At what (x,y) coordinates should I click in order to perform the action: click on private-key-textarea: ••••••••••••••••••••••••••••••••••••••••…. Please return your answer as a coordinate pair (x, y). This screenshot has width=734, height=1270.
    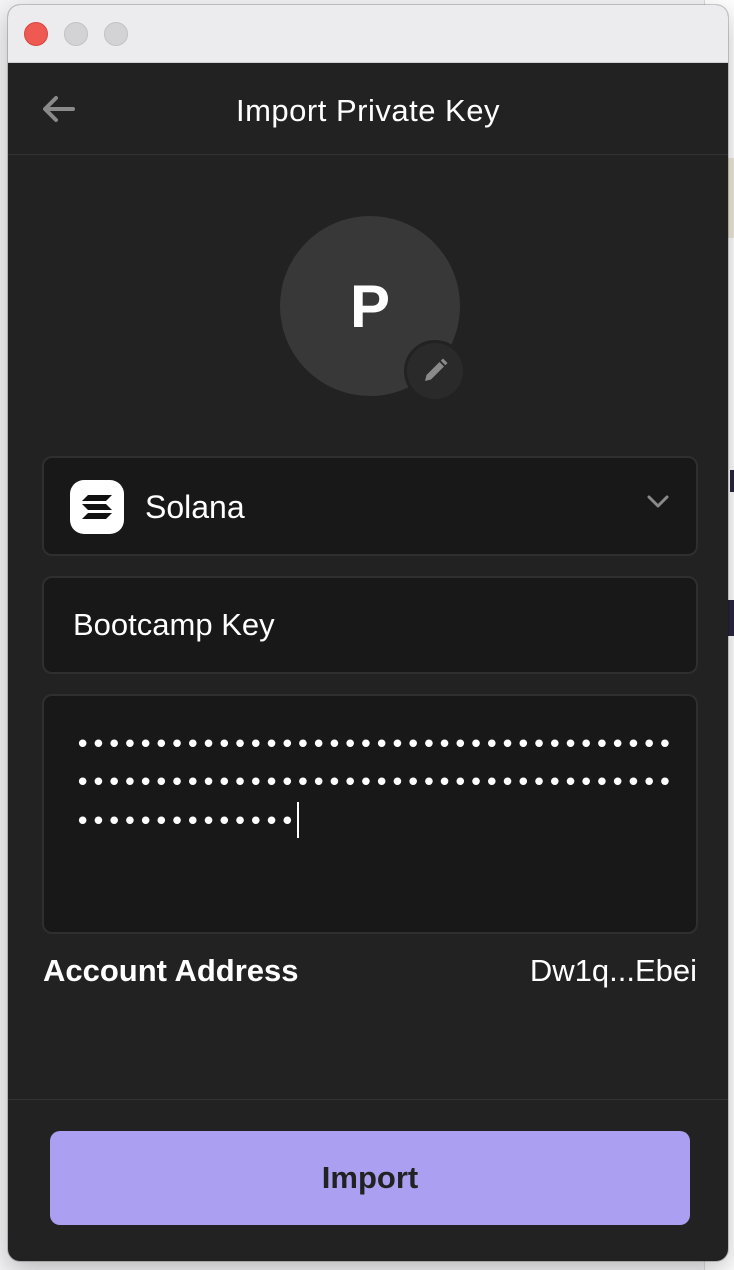
    Looking at the image, I should click on (375, 783).